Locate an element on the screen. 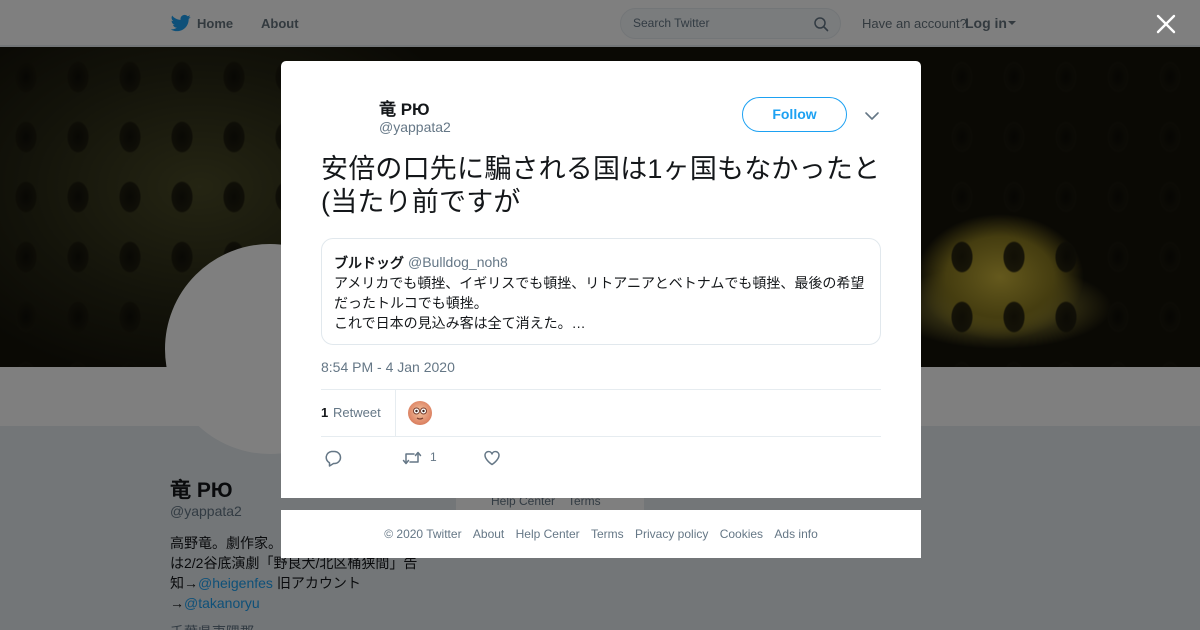  footer-help-link: Help Center is located at coordinates (548, 534).